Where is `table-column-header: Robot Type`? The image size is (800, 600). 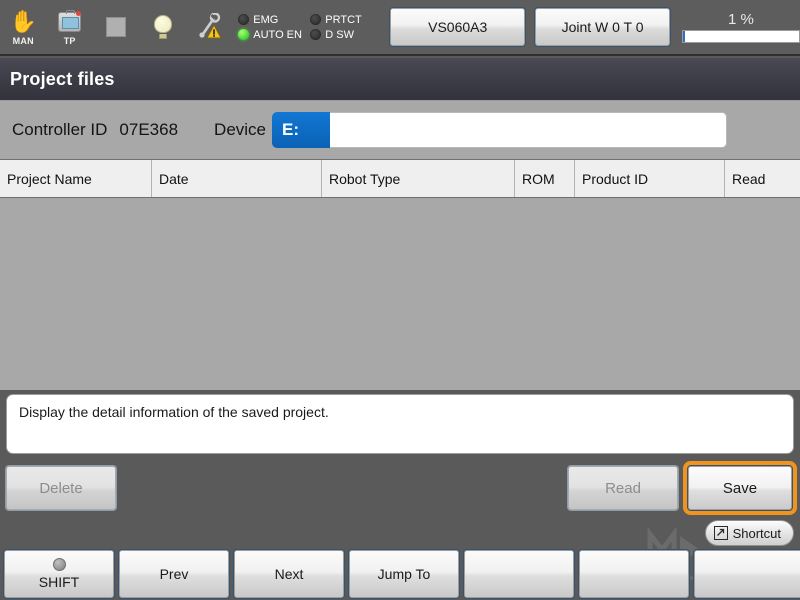 table-column-header: Robot Type is located at coordinates (418, 178).